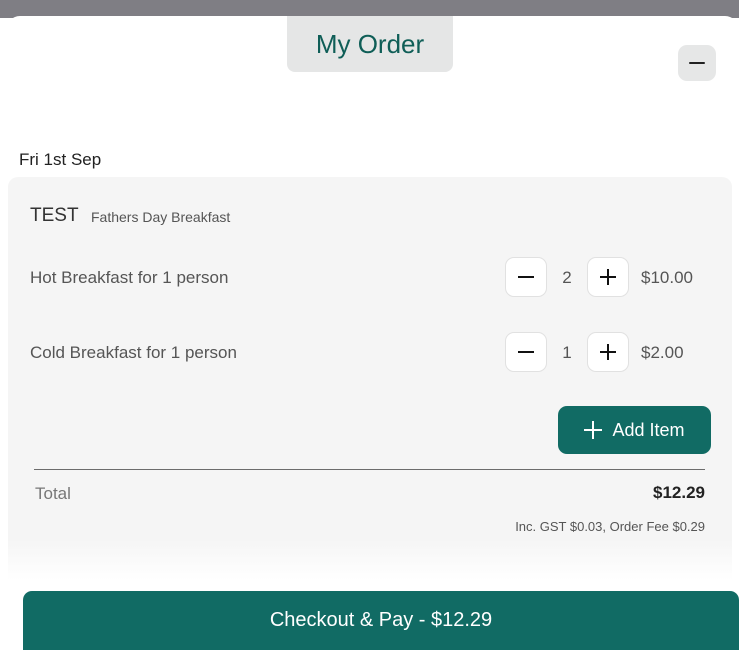  Describe the element at coordinates (648, 429) in the screenshot. I see `add-item-label: Add Item` at that location.